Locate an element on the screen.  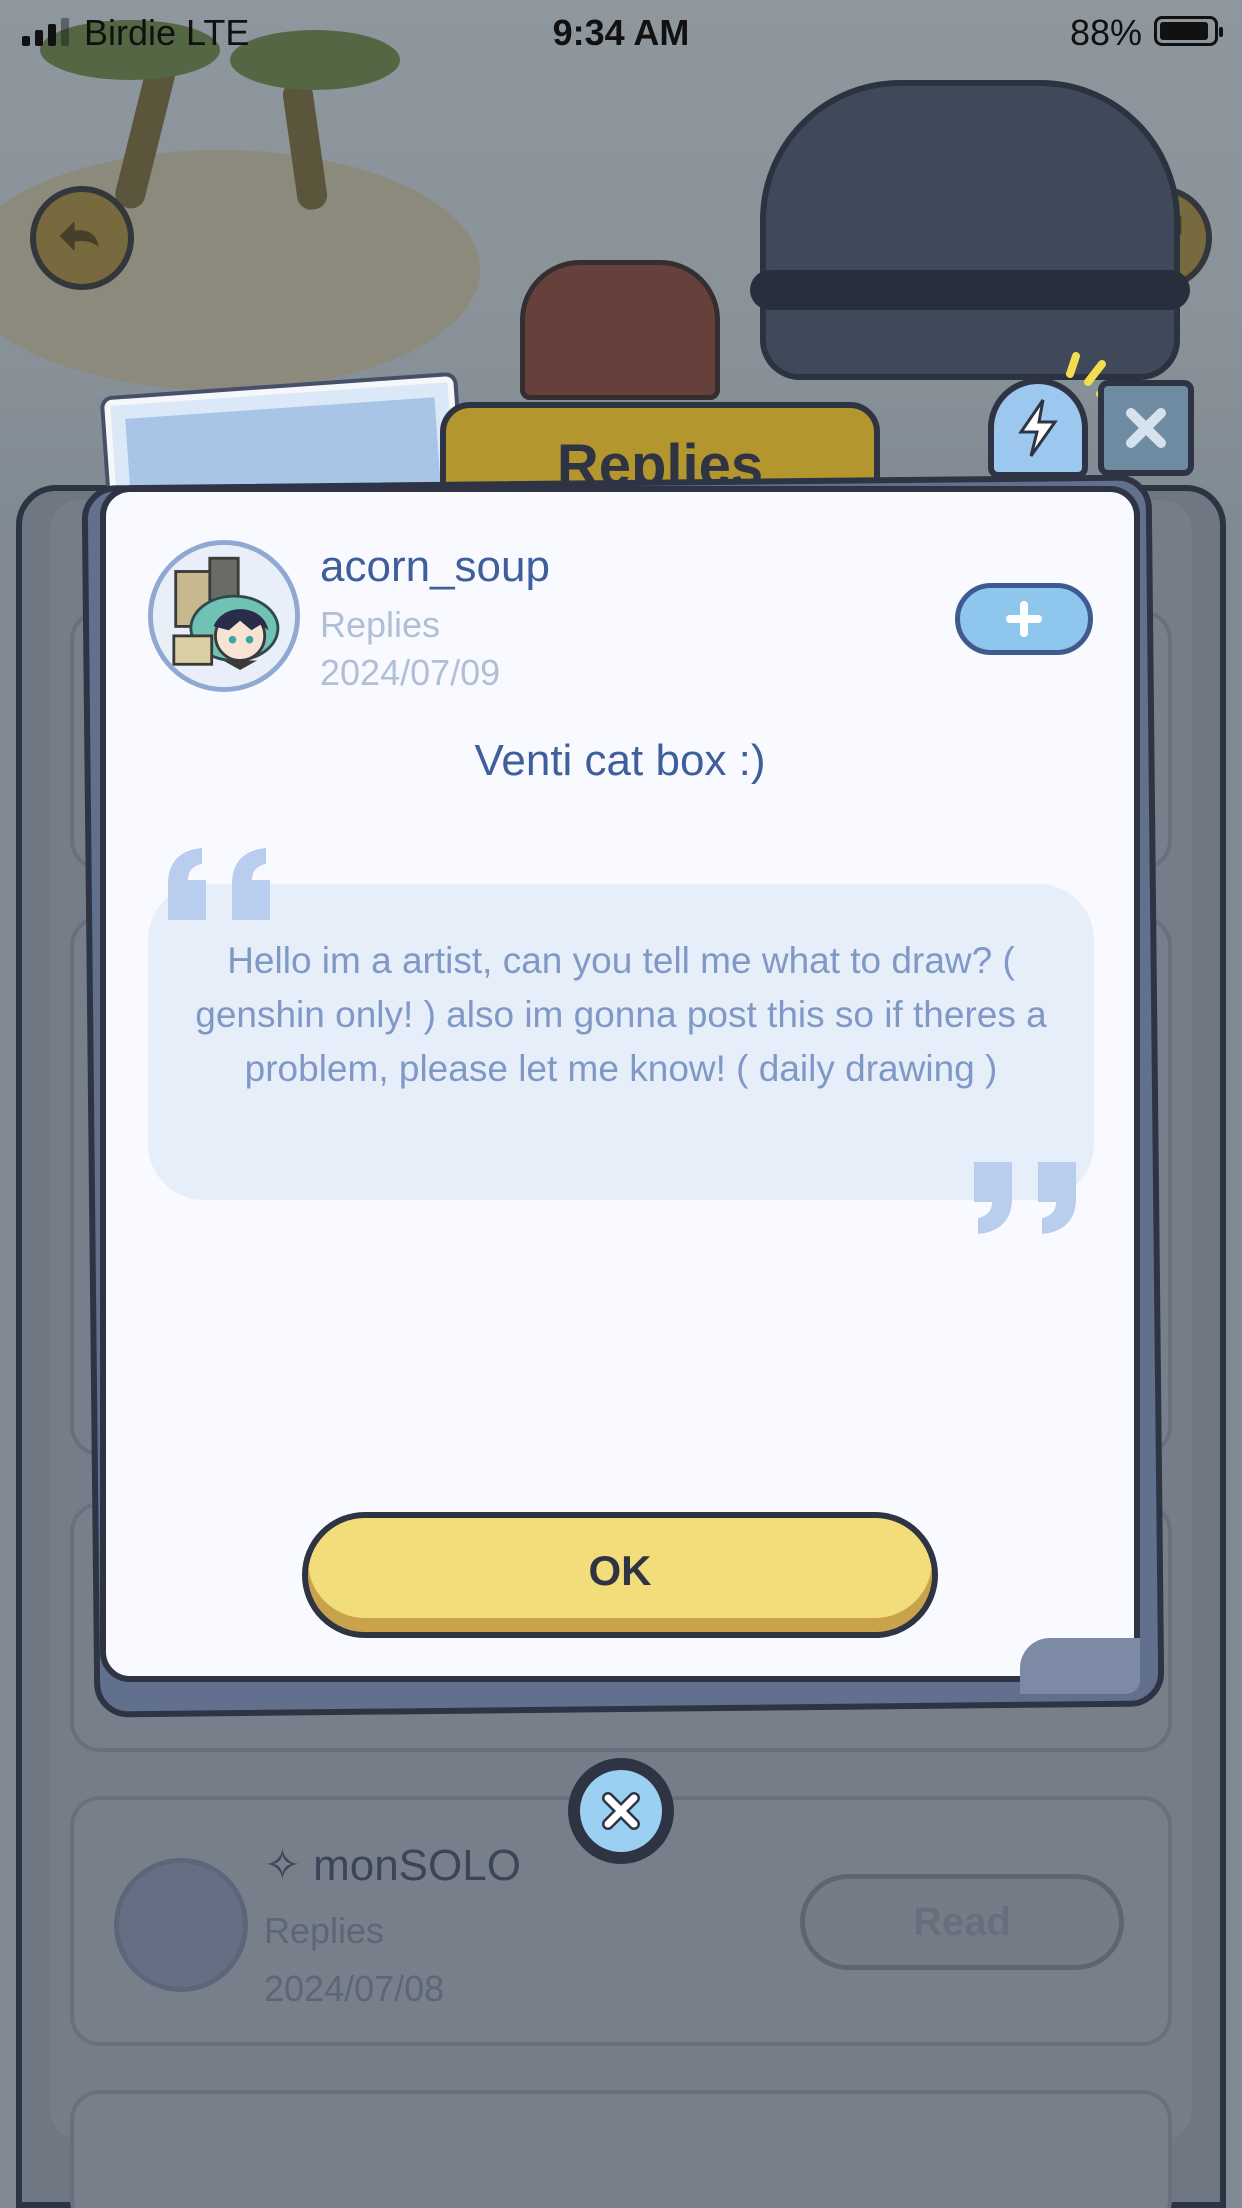
reply-date: 2024/07/09 is located at coordinates (410, 672).